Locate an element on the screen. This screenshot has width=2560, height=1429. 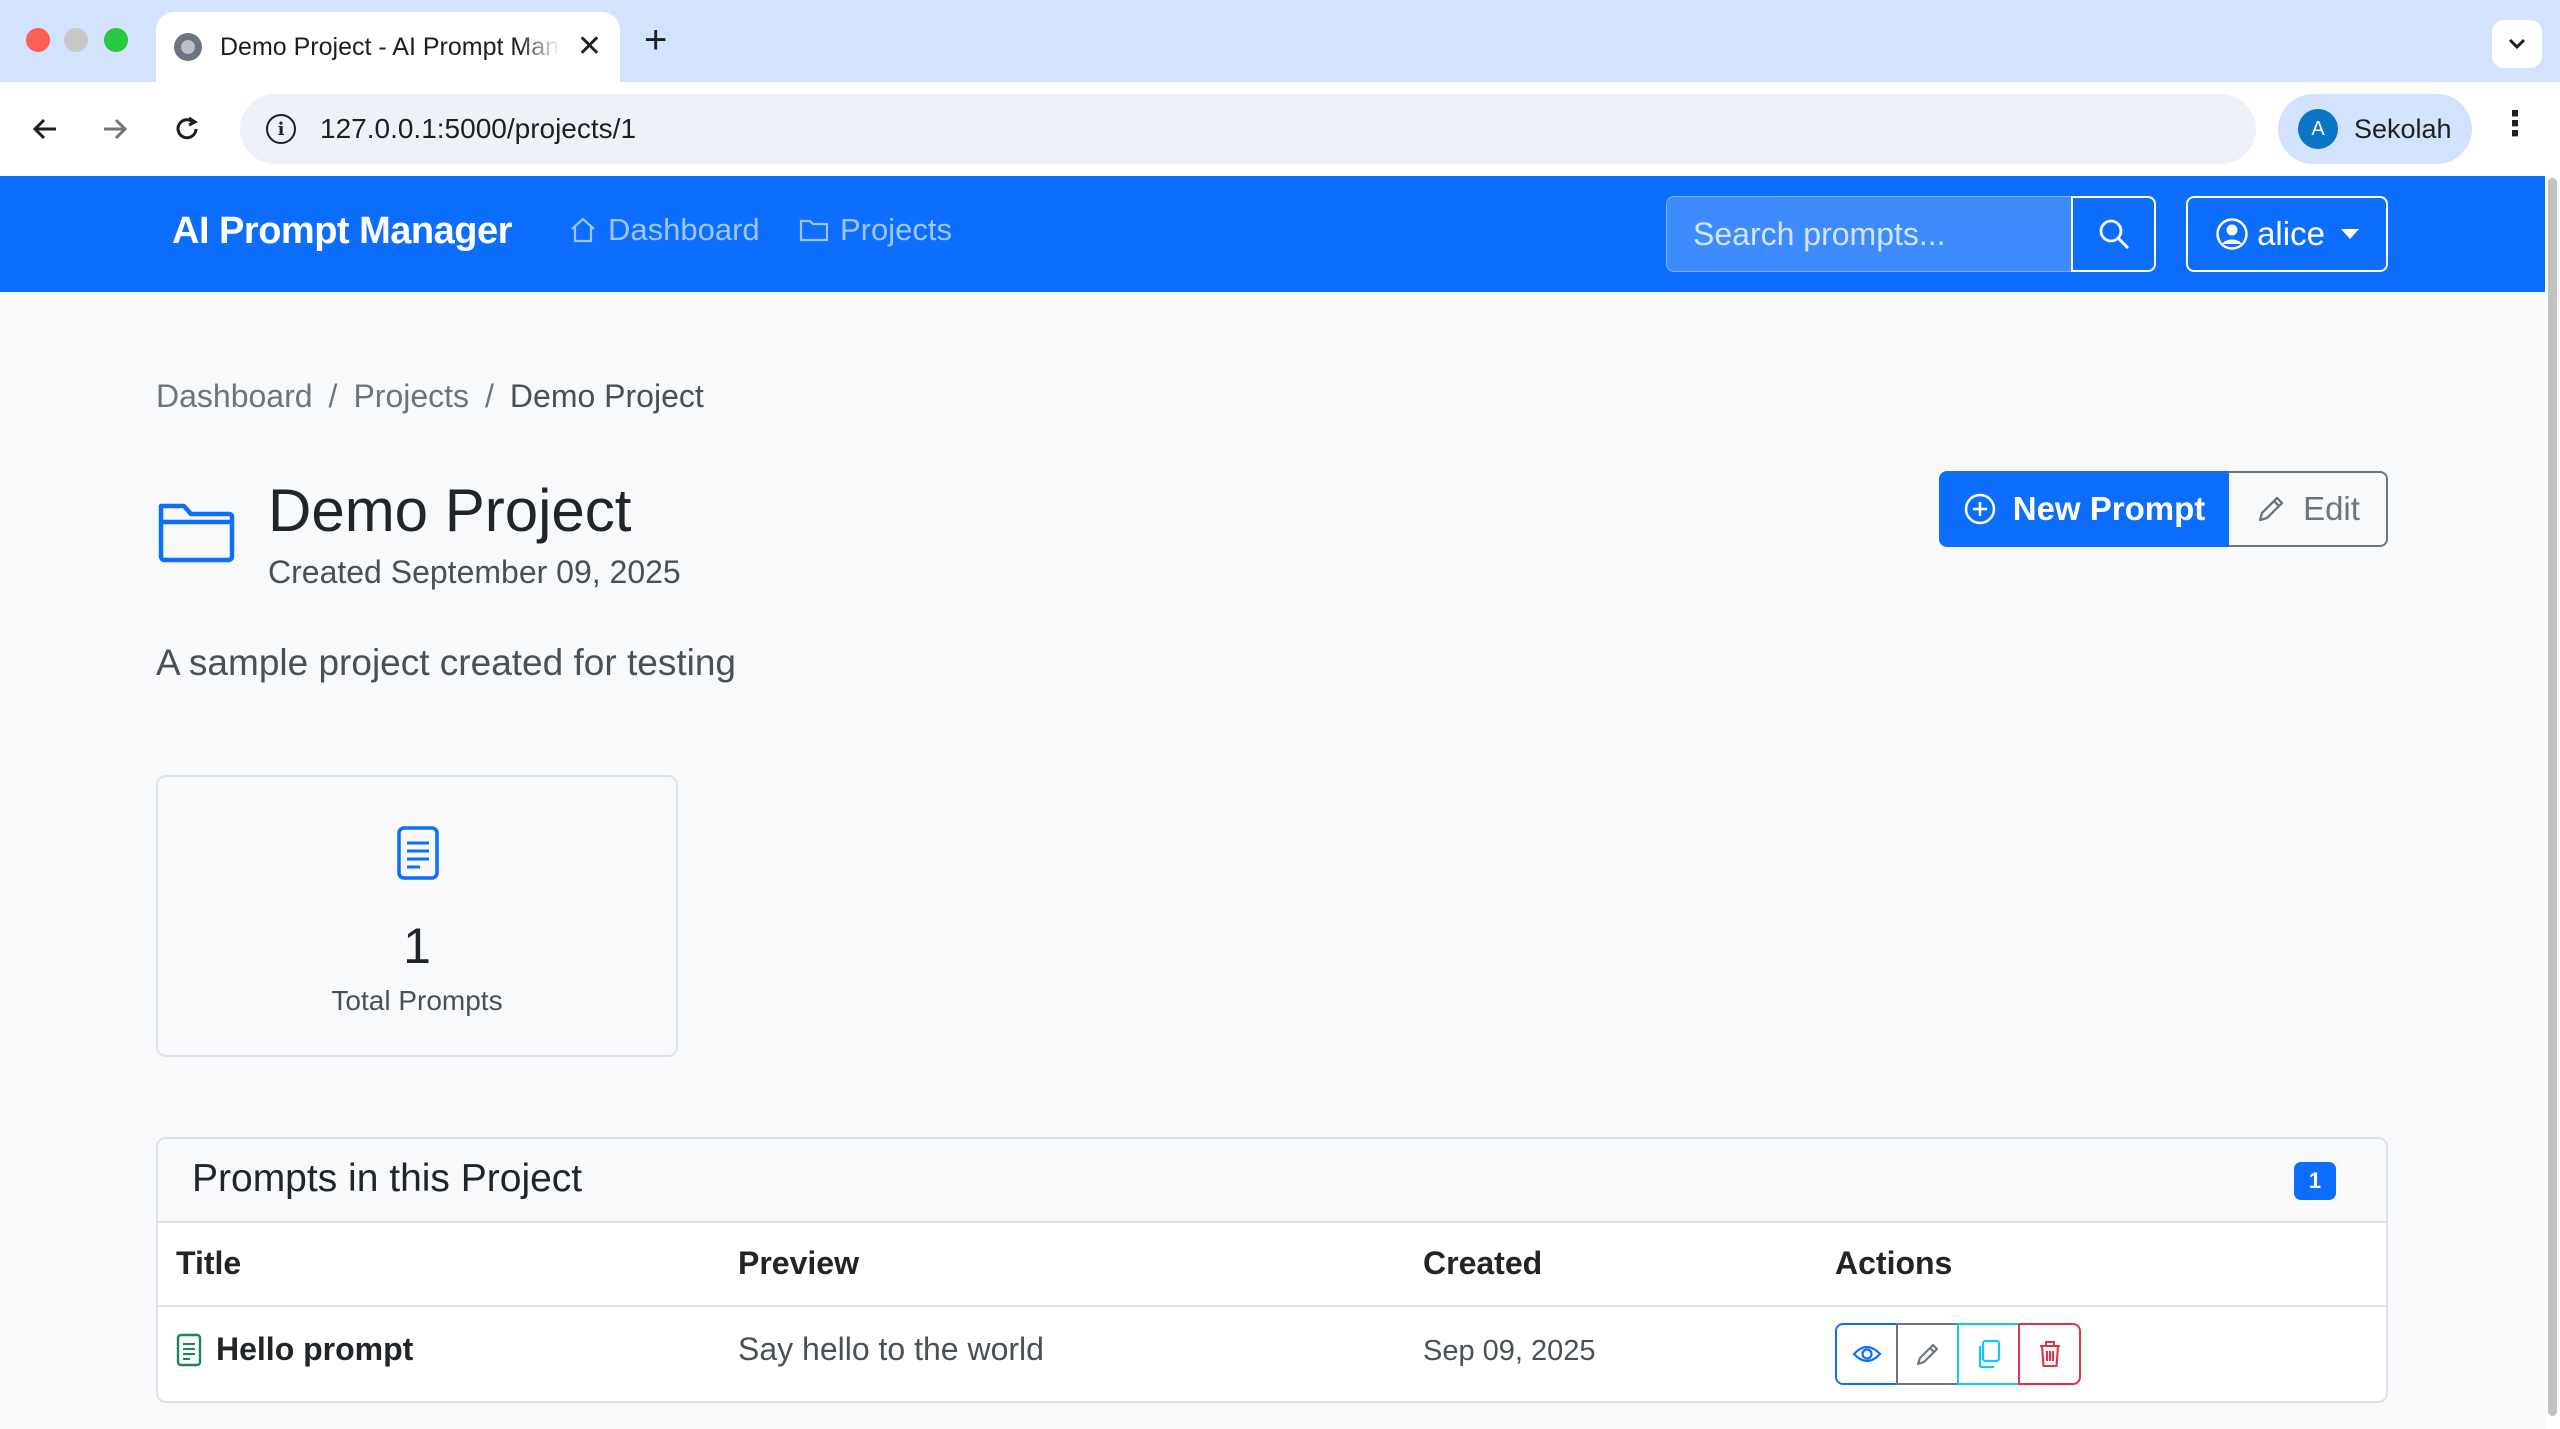
nav-link-dashboard: Dashboard is located at coordinates (664, 230).